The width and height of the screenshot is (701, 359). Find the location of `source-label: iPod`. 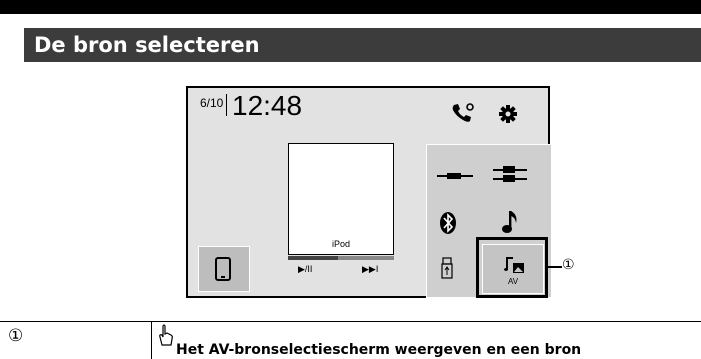

source-label: iPod is located at coordinates (340, 244).